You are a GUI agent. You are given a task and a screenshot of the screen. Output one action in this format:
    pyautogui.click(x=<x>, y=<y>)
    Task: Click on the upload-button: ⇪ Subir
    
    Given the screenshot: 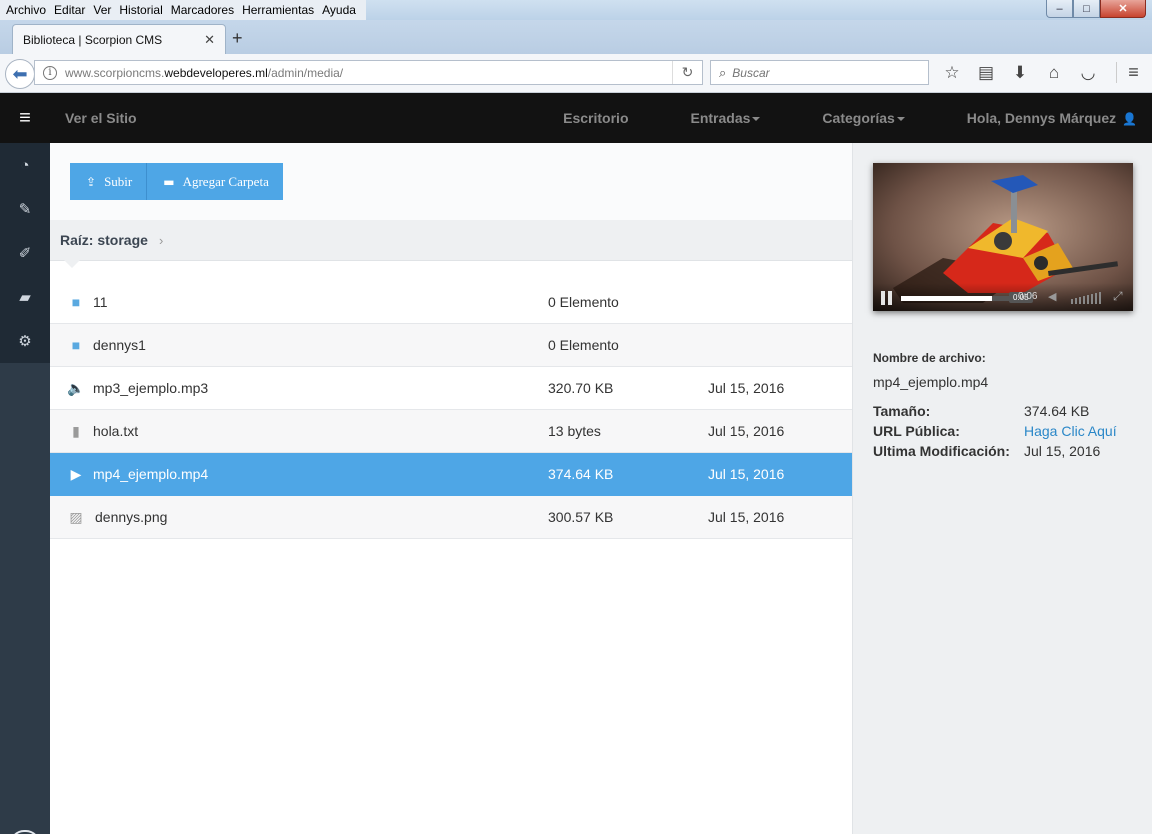 What is the action you would take?
    pyautogui.click(x=109, y=181)
    